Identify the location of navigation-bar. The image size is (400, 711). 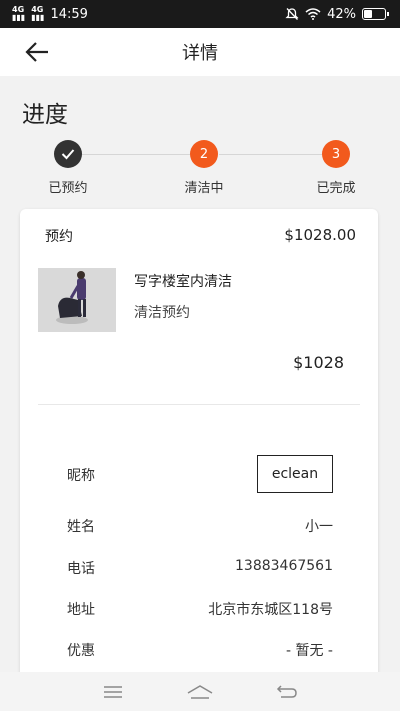
(200, 691).